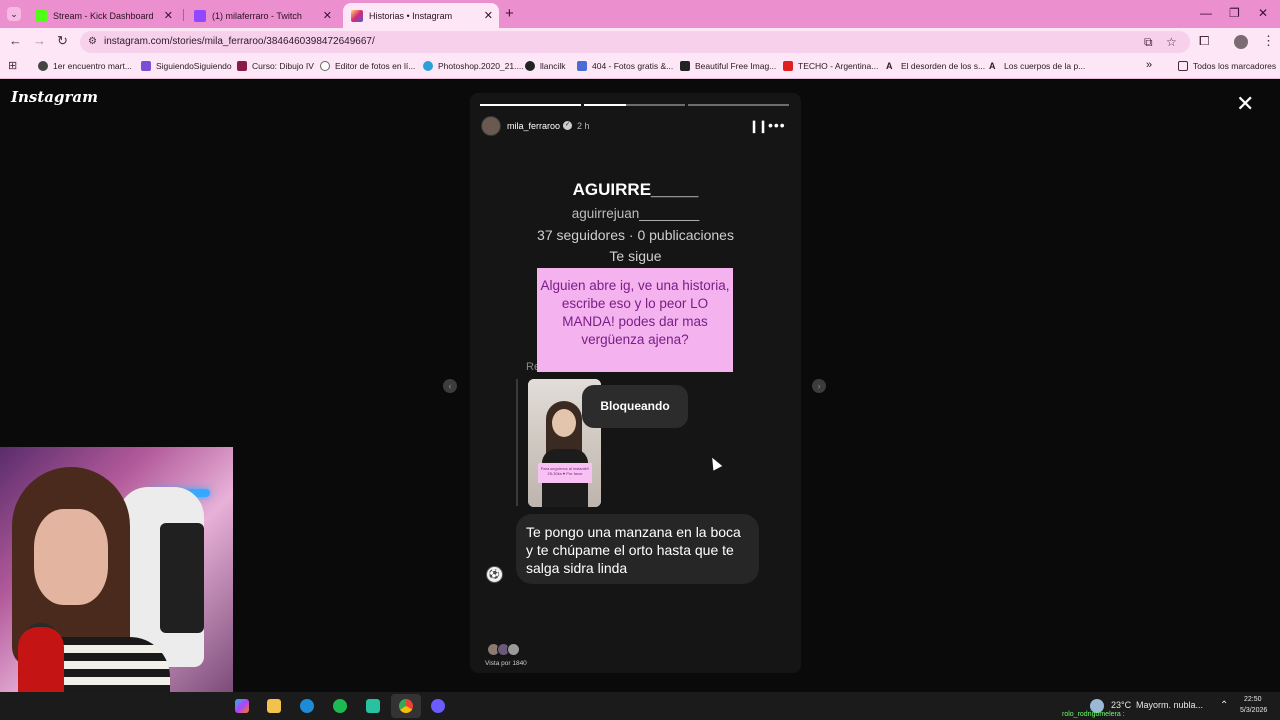  What do you see at coordinates (54, 97) in the screenshot?
I see `instagram-logo: Instagram` at bounding box center [54, 97].